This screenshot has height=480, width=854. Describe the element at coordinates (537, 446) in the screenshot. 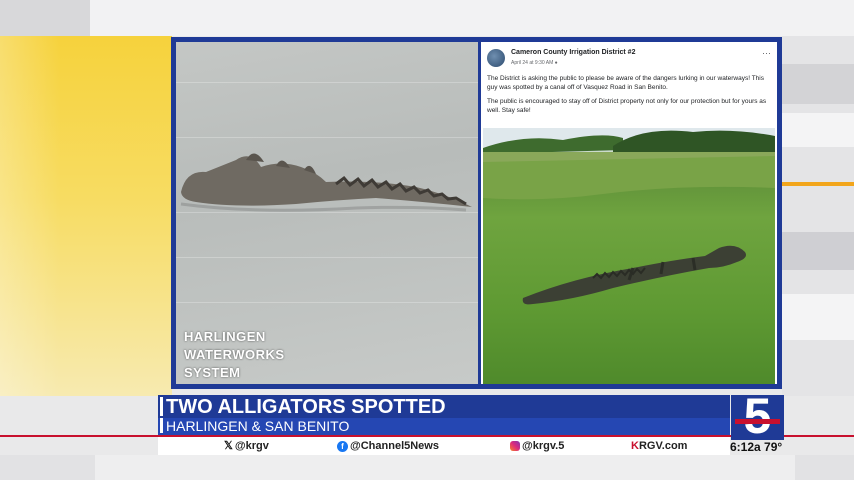

I see `instagram-handle: @krgv.5` at that location.